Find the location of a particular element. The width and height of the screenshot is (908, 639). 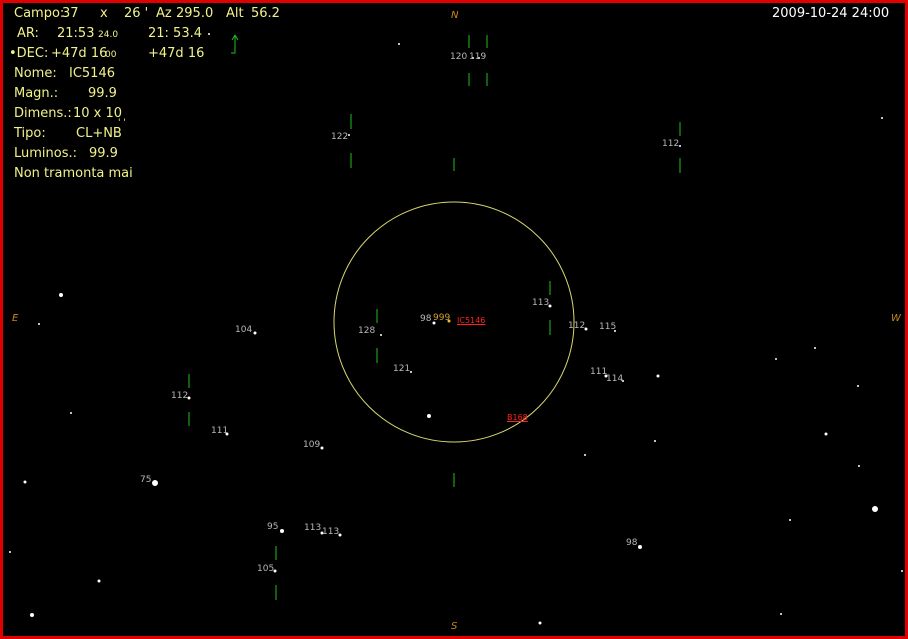

cardinal-east: E is located at coordinates (15, 318).